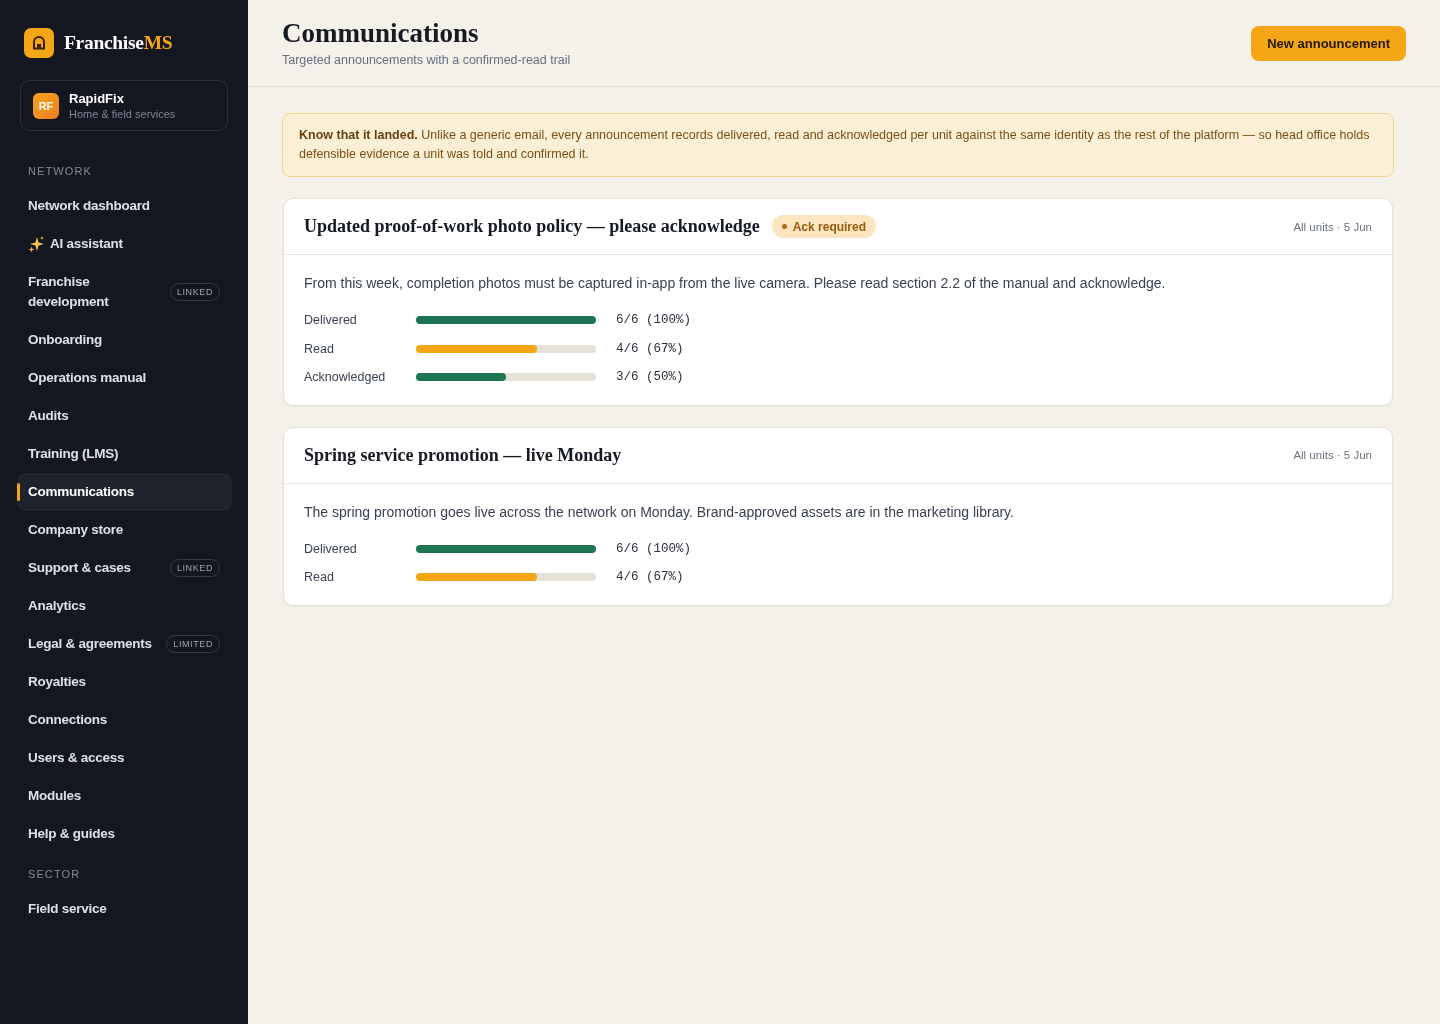  Describe the element at coordinates (97, 98) in the screenshot. I see `org-name: RapidFix` at that location.